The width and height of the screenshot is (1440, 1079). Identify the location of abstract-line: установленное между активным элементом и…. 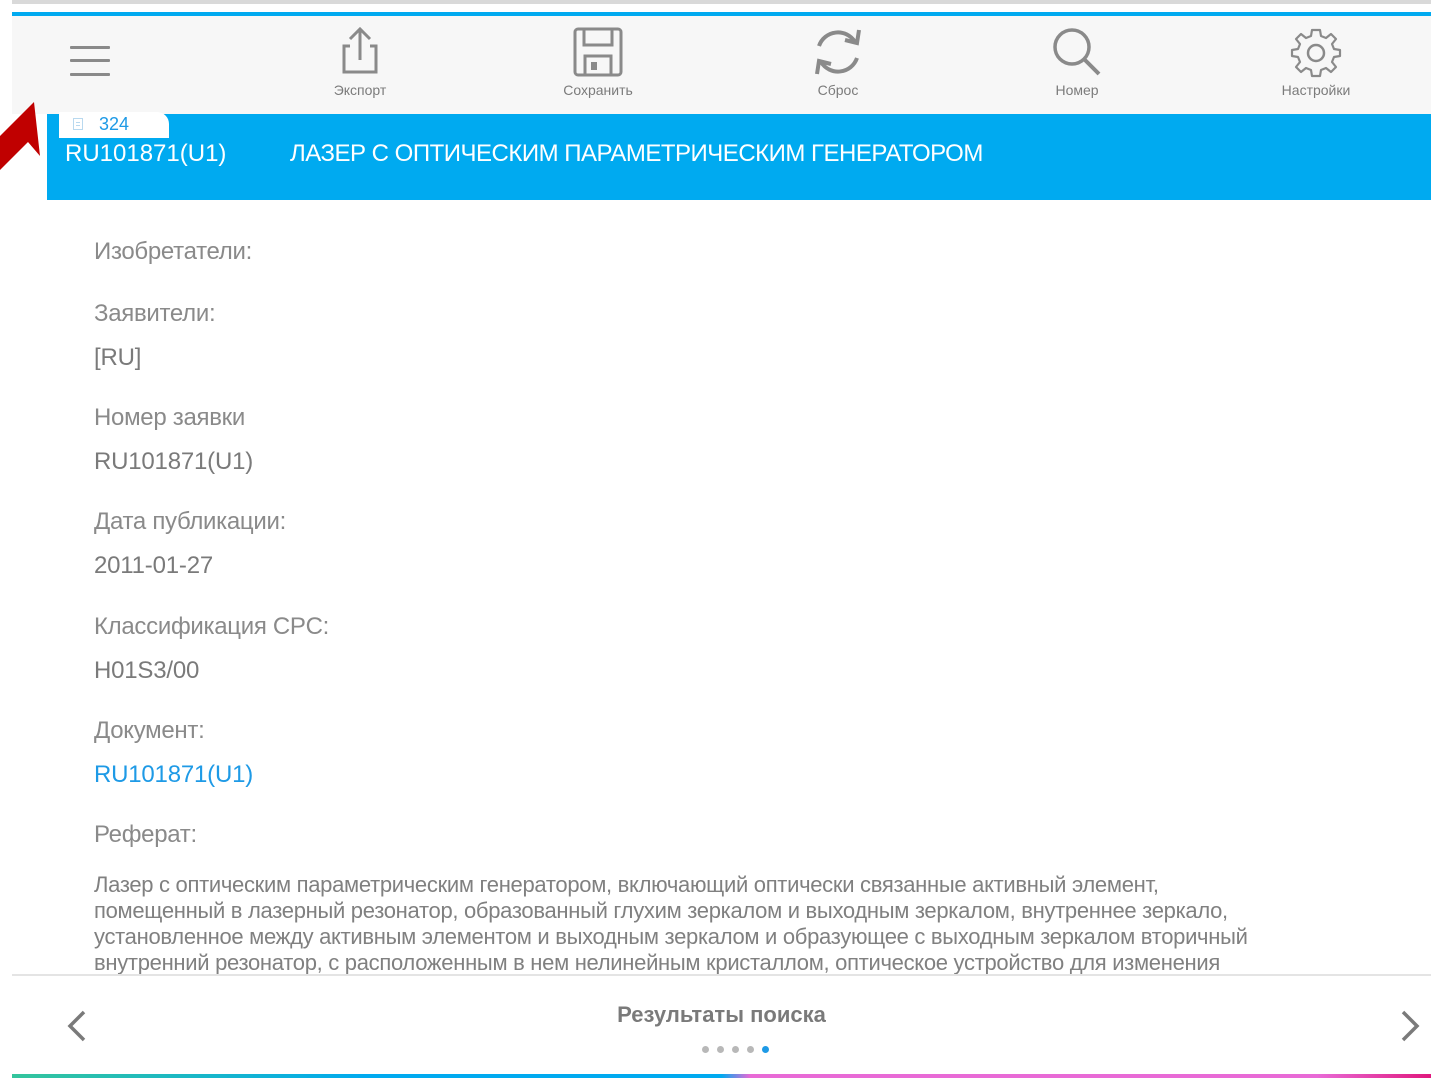
(671, 936).